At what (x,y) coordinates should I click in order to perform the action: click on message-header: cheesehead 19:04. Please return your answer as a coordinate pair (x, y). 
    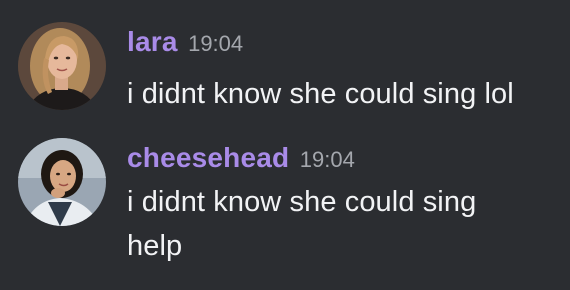
    Looking at the image, I should click on (344, 158).